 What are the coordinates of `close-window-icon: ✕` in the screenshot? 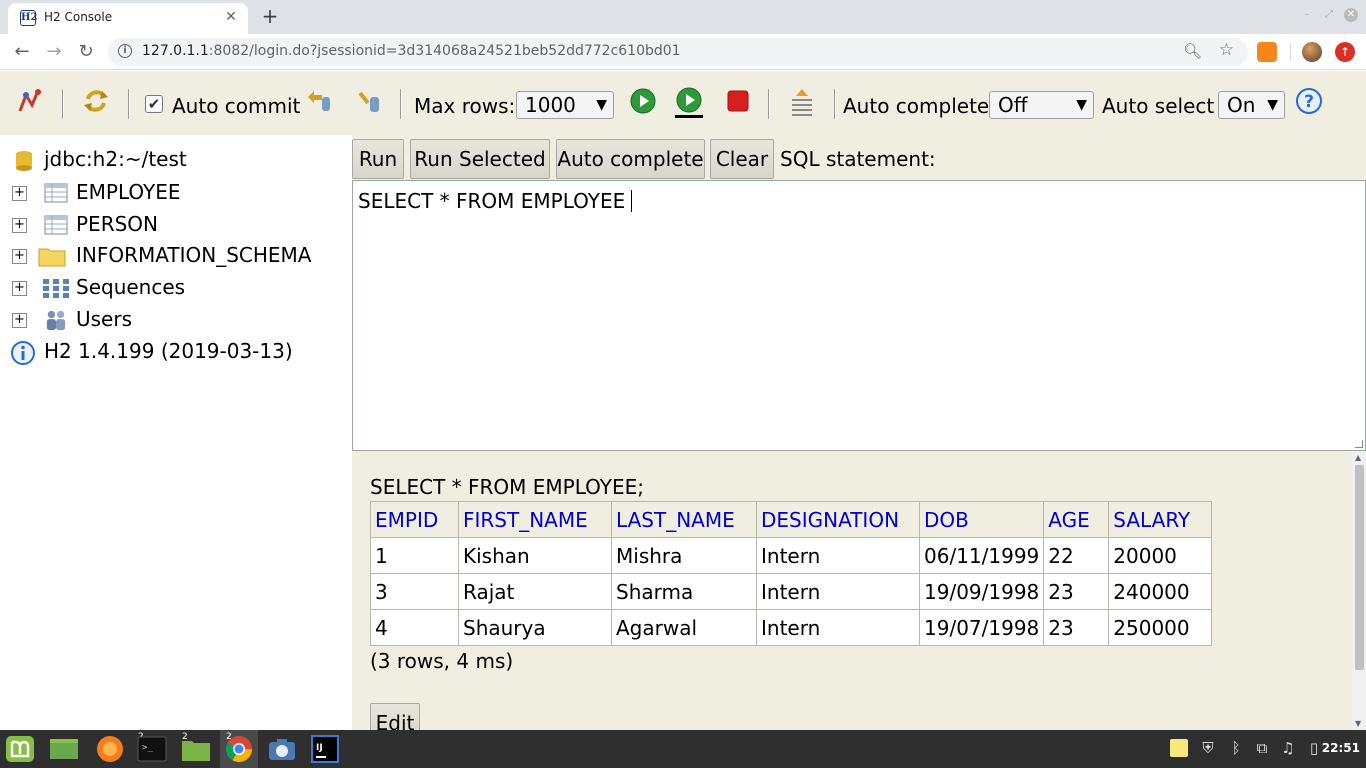 It's located at (1351, 15).